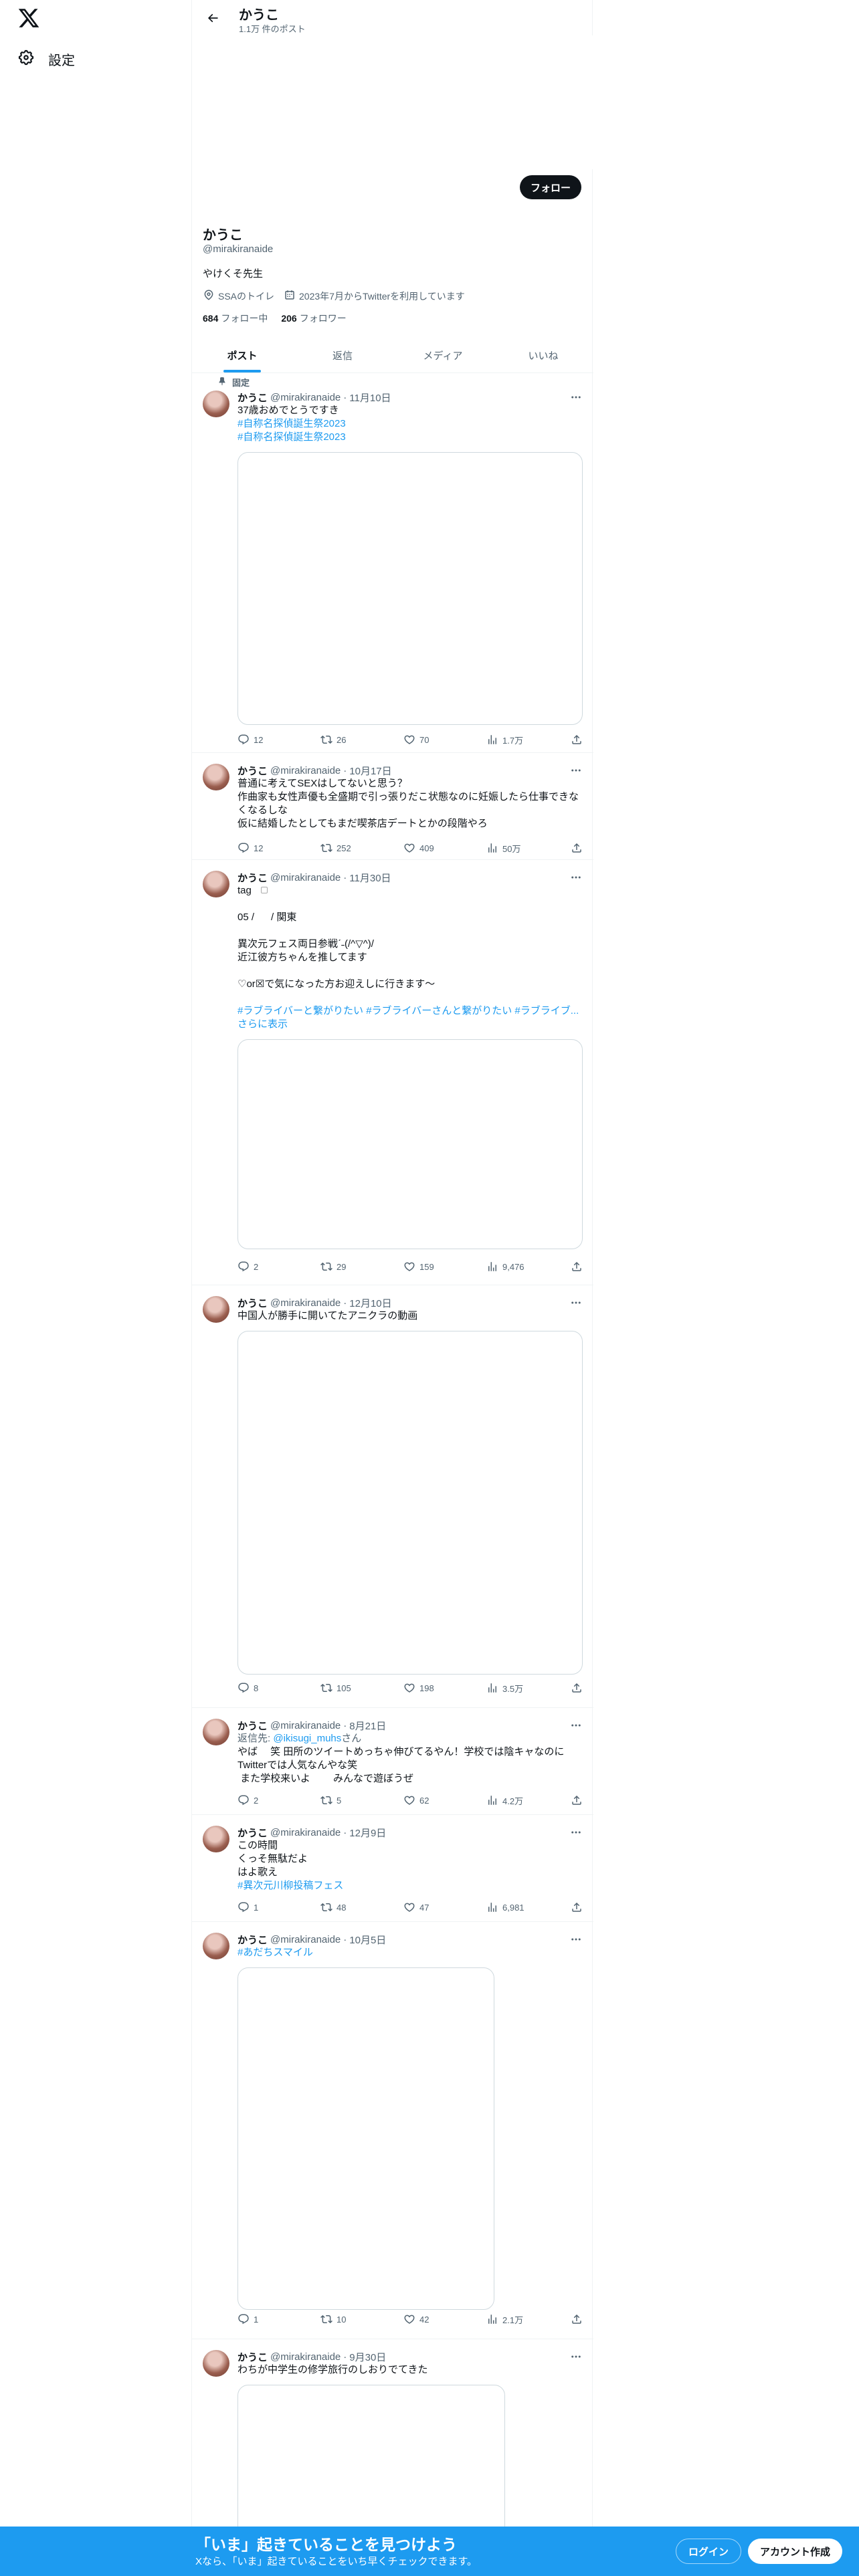 The image size is (859, 2576). What do you see at coordinates (353, 1800) in the screenshot?
I see `retweet-button: 5` at bounding box center [353, 1800].